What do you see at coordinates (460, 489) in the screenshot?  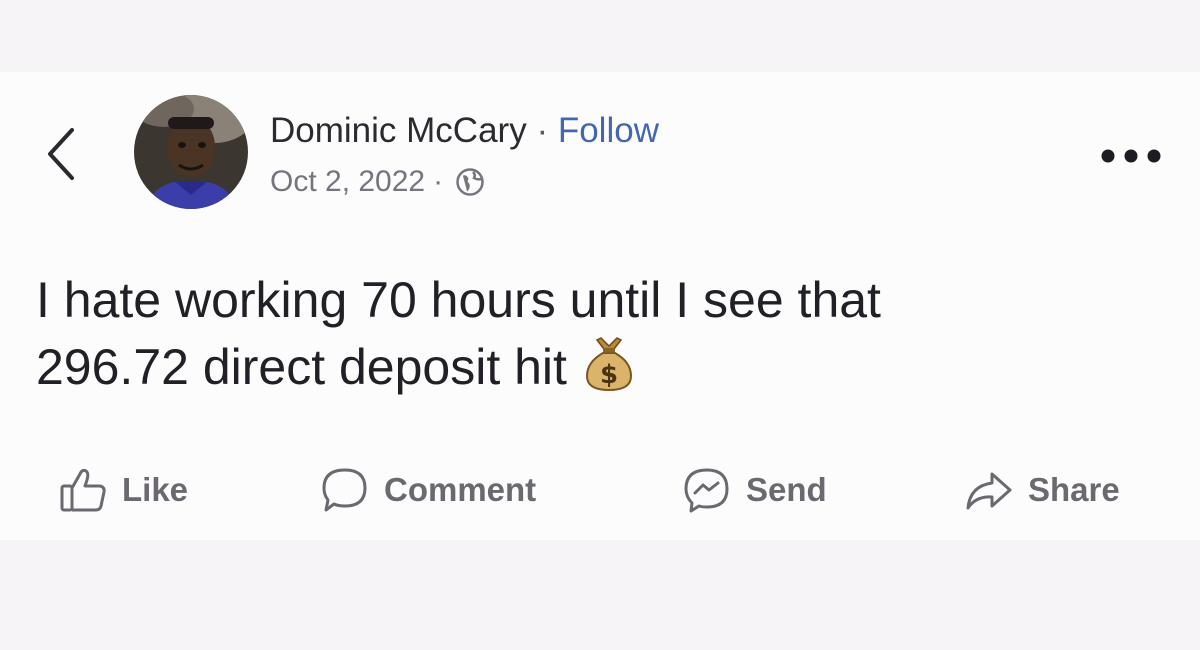 I see `comment-label: Comment` at bounding box center [460, 489].